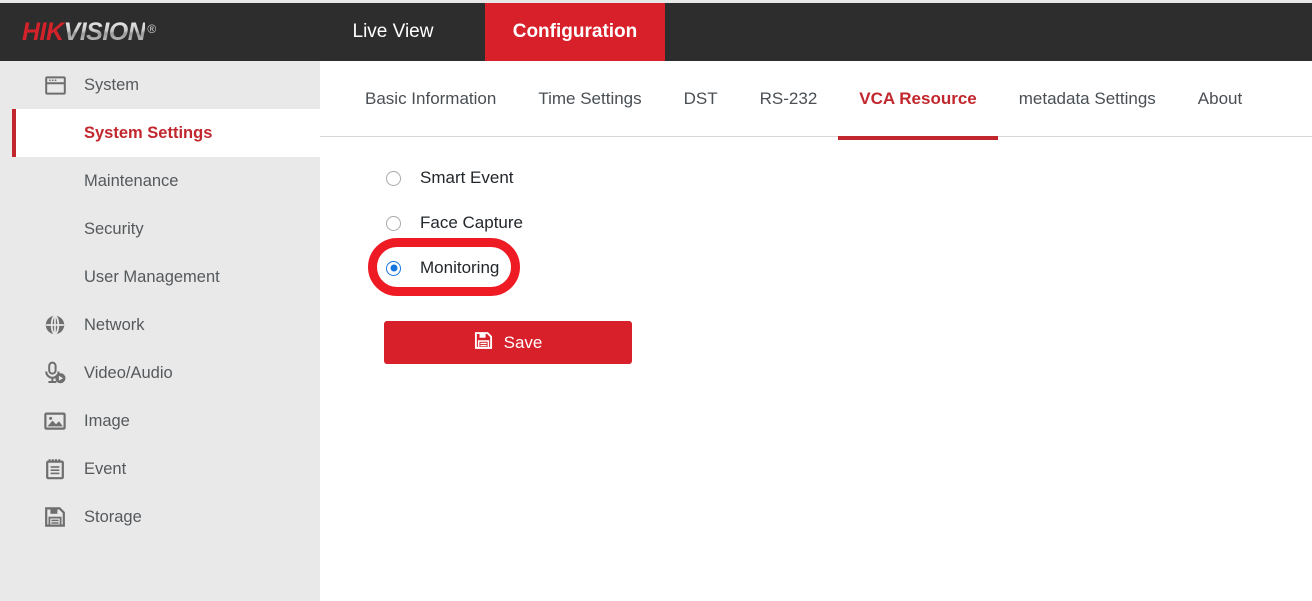  Describe the element at coordinates (483, 343) in the screenshot. I see `floppy-save-icon` at that location.